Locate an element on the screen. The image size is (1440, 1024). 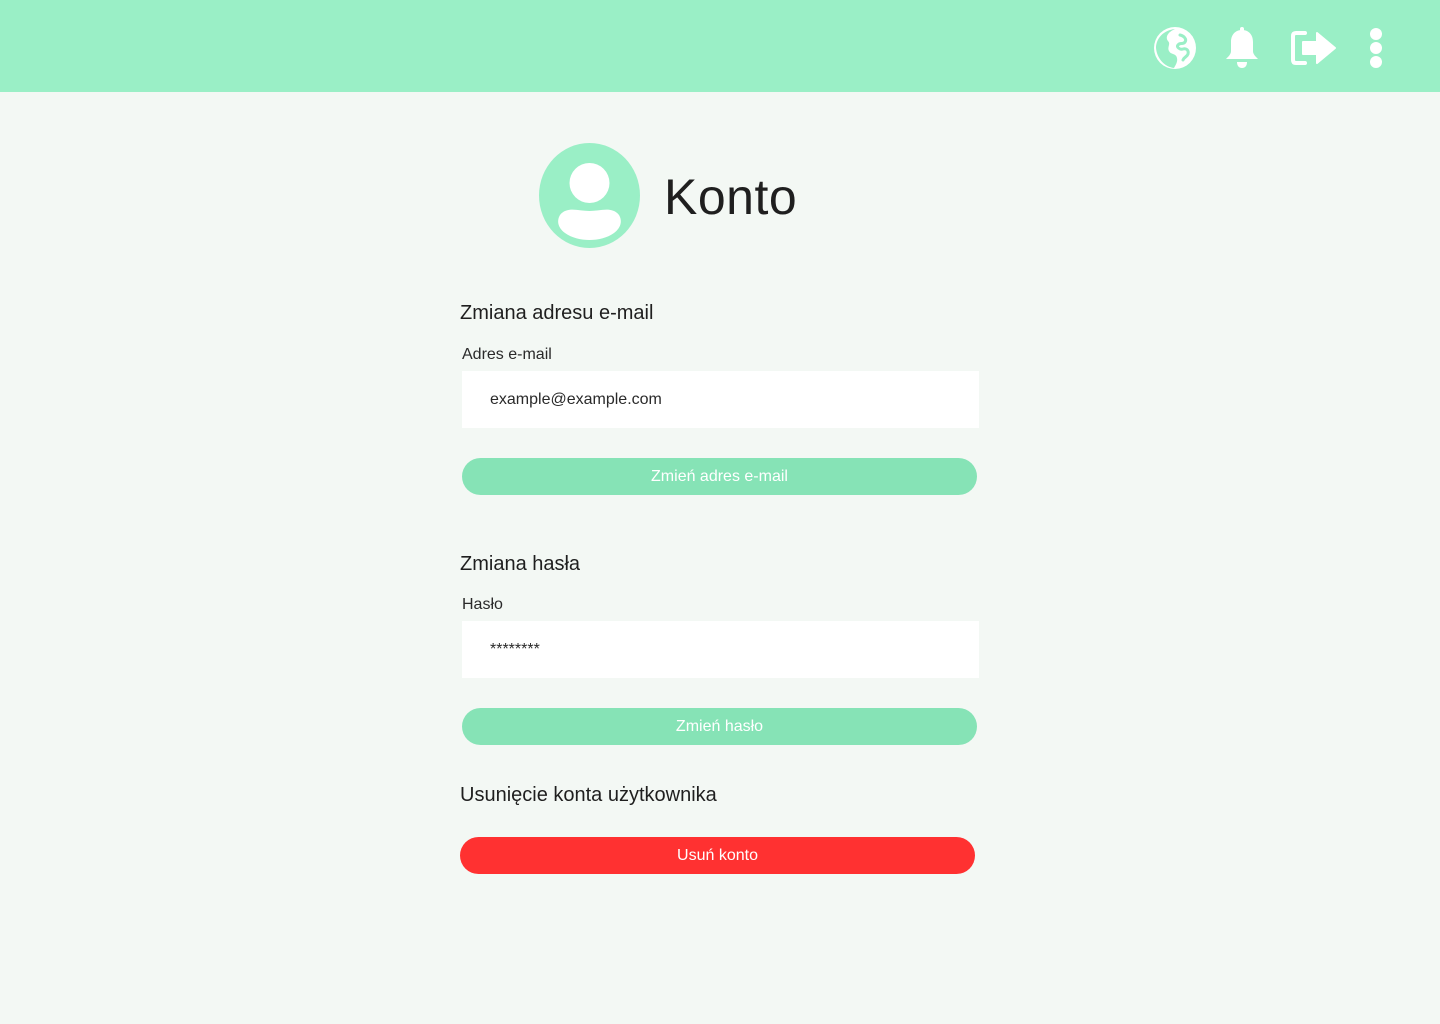
email-field is located at coordinates (720, 399).